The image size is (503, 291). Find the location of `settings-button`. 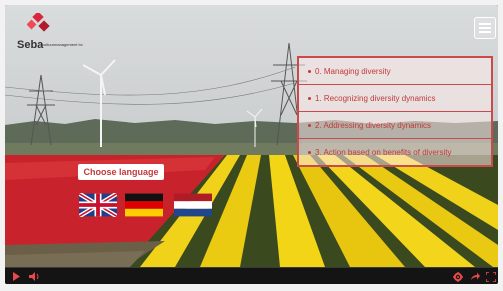

settings-button is located at coordinates (457, 276).